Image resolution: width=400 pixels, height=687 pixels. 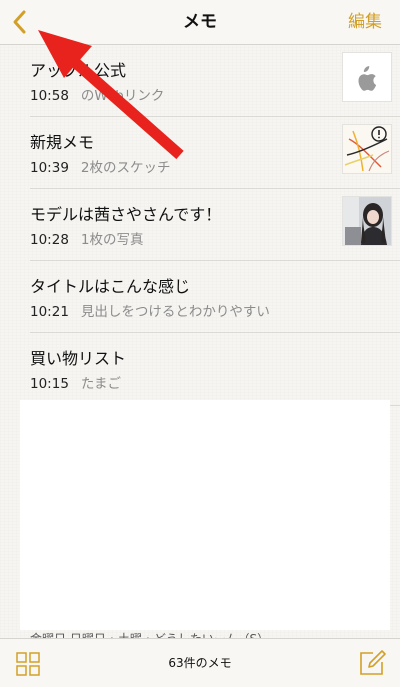 I want to click on note-subtitle: 10:39 2枚のスケッチ, so click(x=100, y=166).